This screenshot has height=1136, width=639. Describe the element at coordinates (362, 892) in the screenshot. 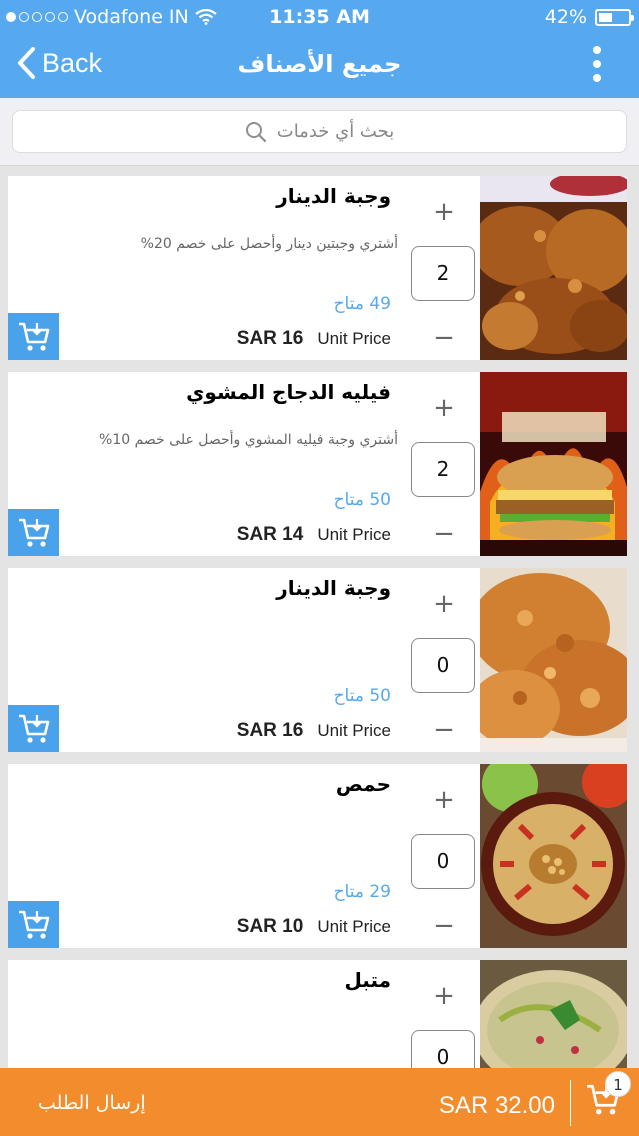

I see `product-stock: 29 متاح` at that location.